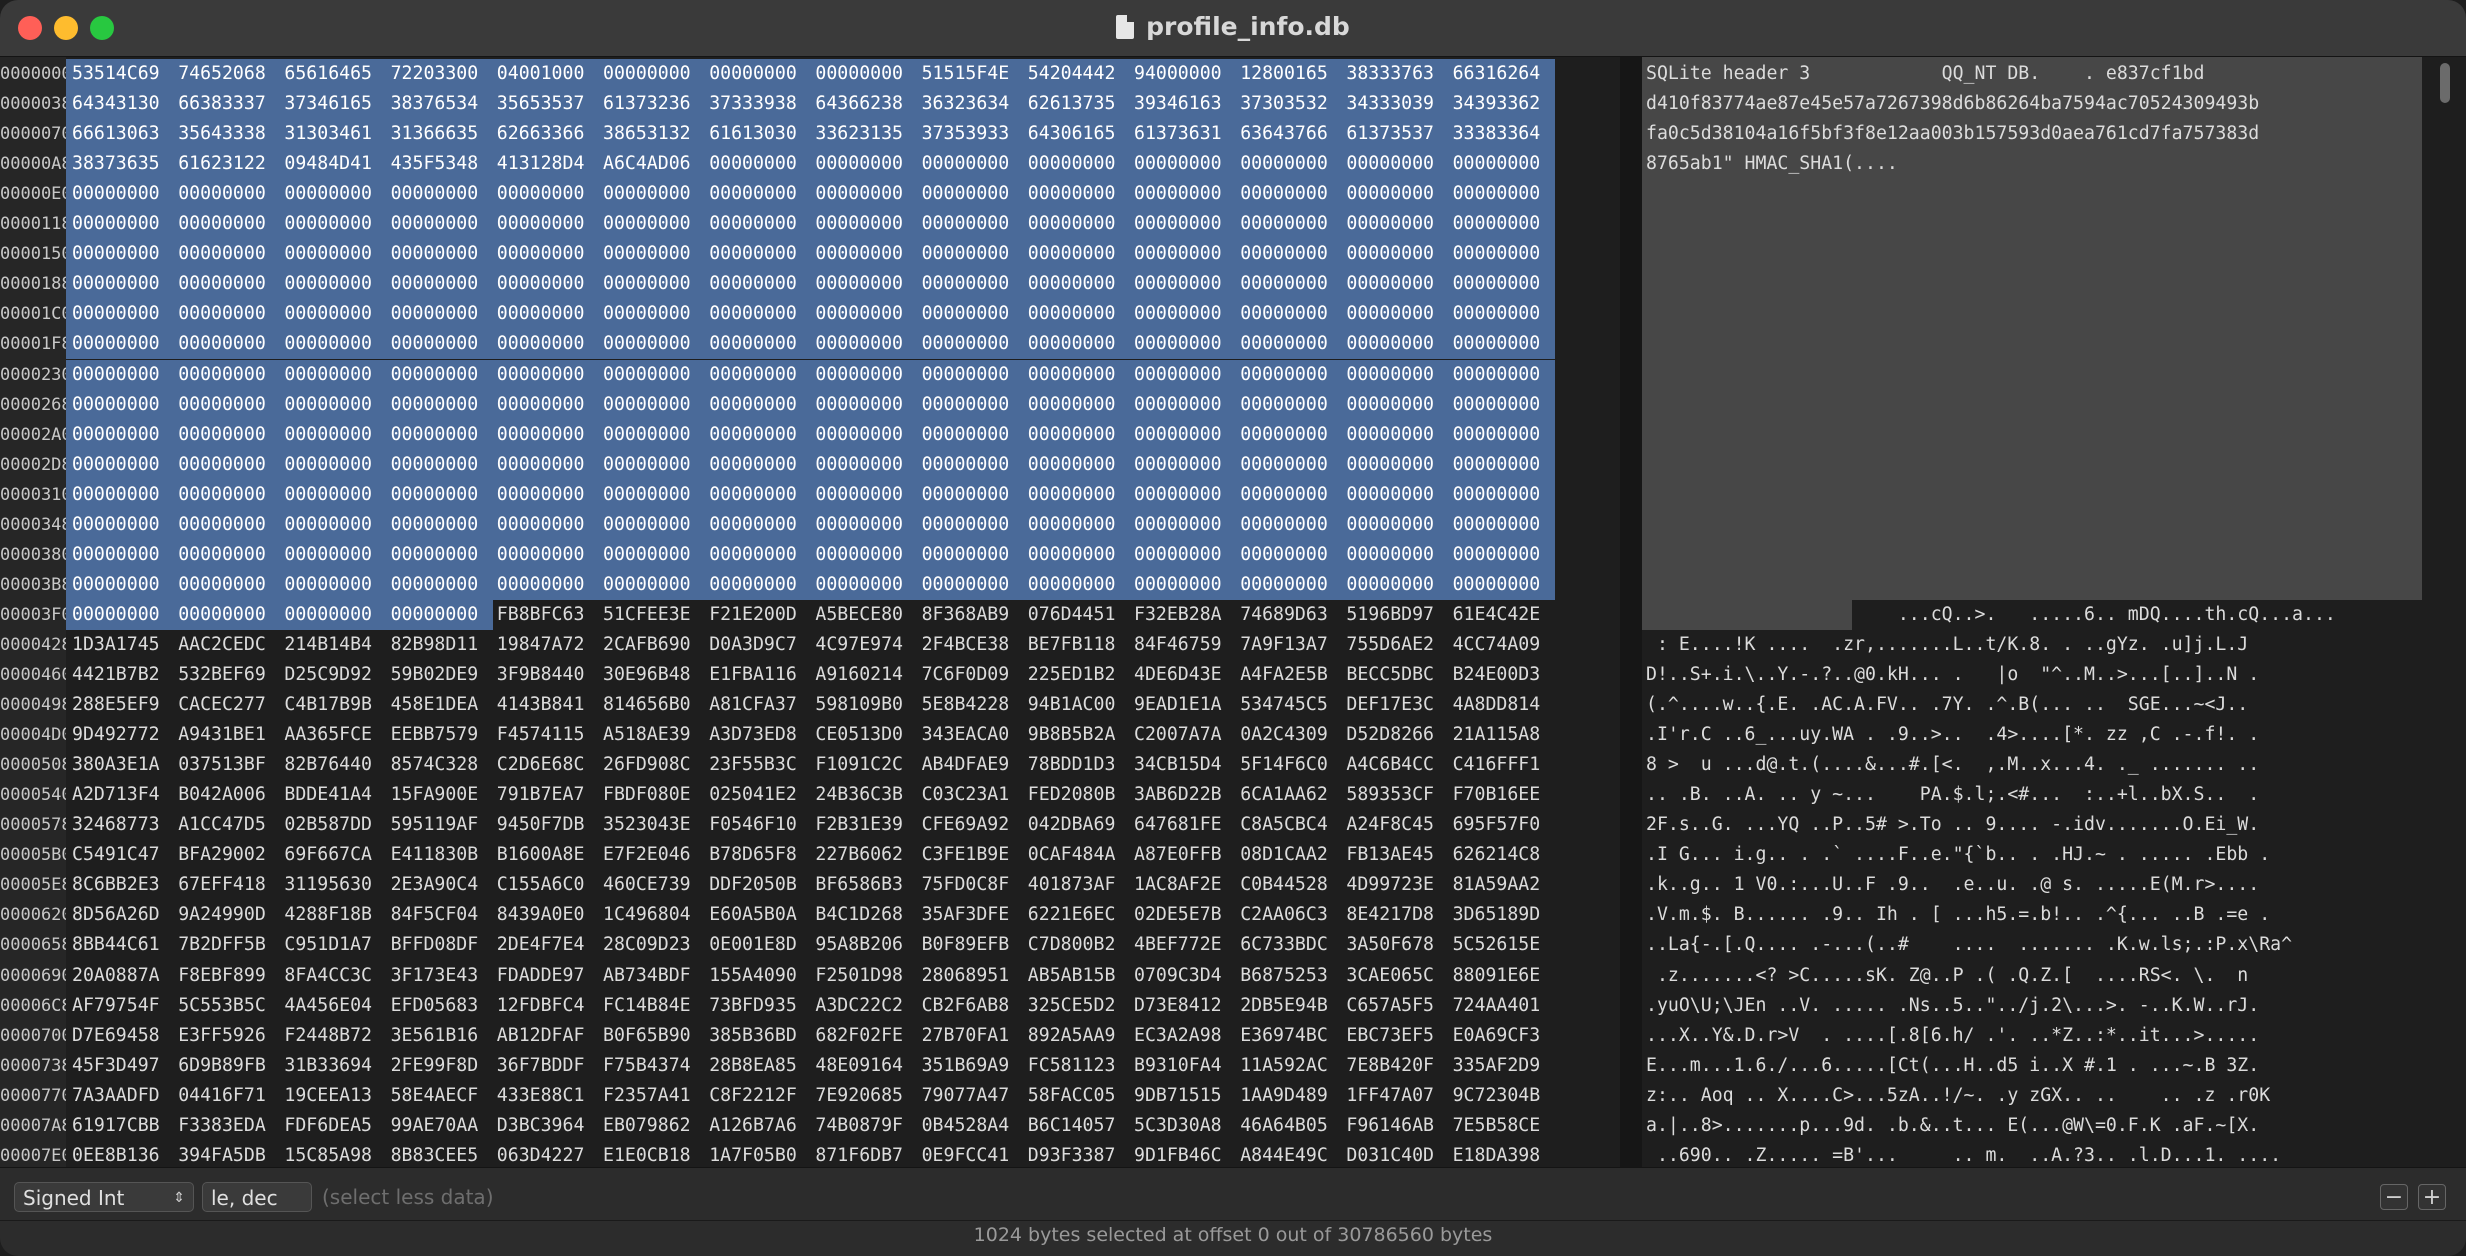  Describe the element at coordinates (756, 1126) in the screenshot. I see `hex-word: A126B7A6` at that location.